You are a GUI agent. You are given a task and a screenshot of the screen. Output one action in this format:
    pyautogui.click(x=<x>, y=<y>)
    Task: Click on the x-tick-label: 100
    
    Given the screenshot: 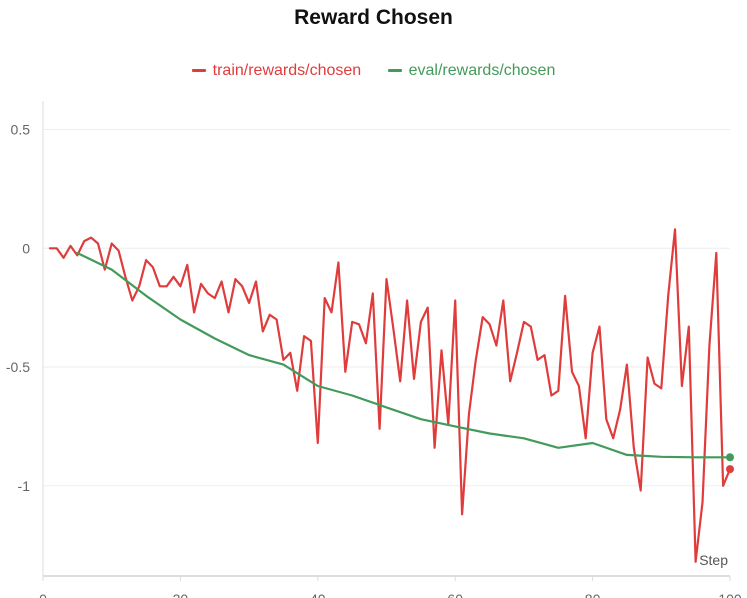 What is the action you would take?
    pyautogui.click(x=730, y=594)
    